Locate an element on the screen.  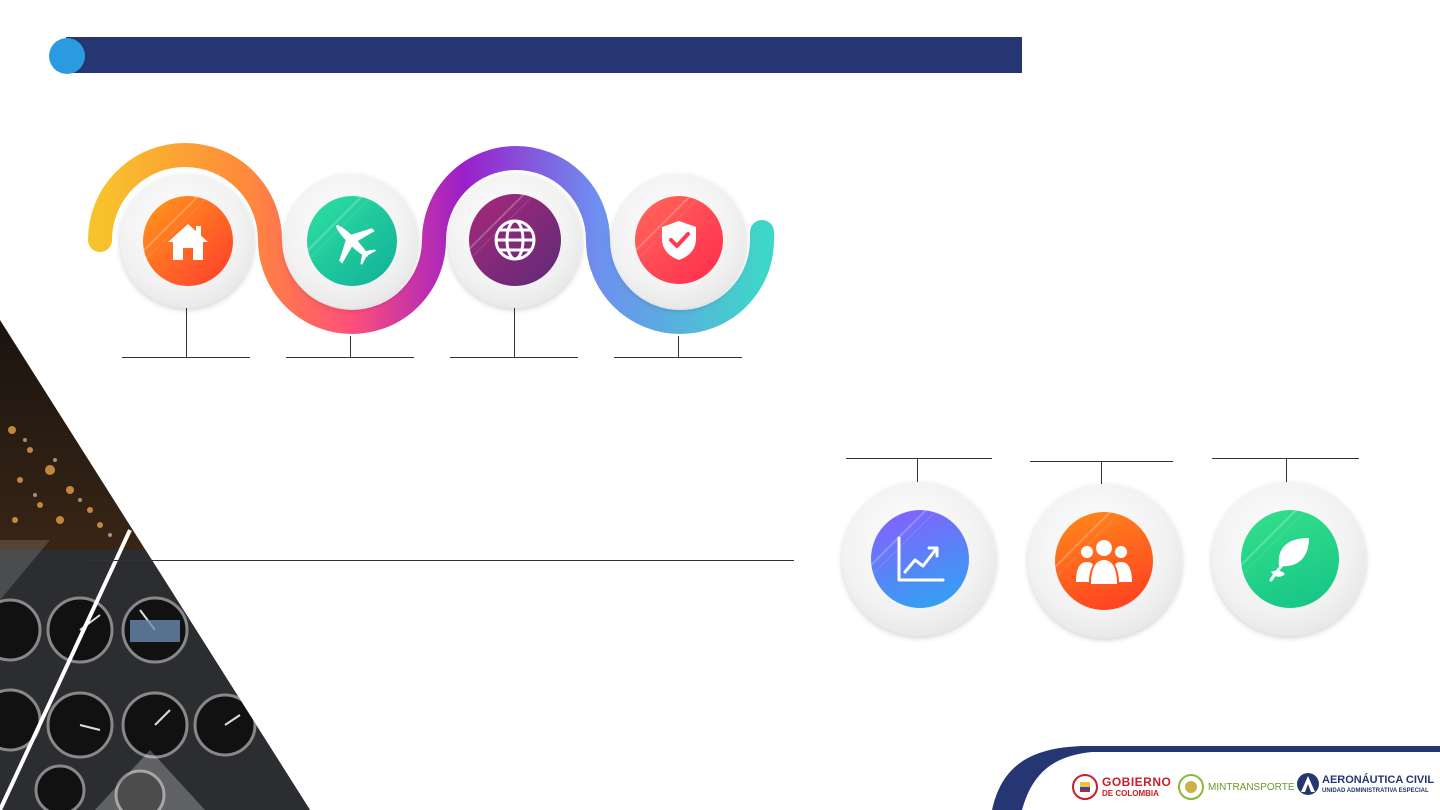
gobierno-logo-text: GOBIERNO is located at coordinates (1137, 782).